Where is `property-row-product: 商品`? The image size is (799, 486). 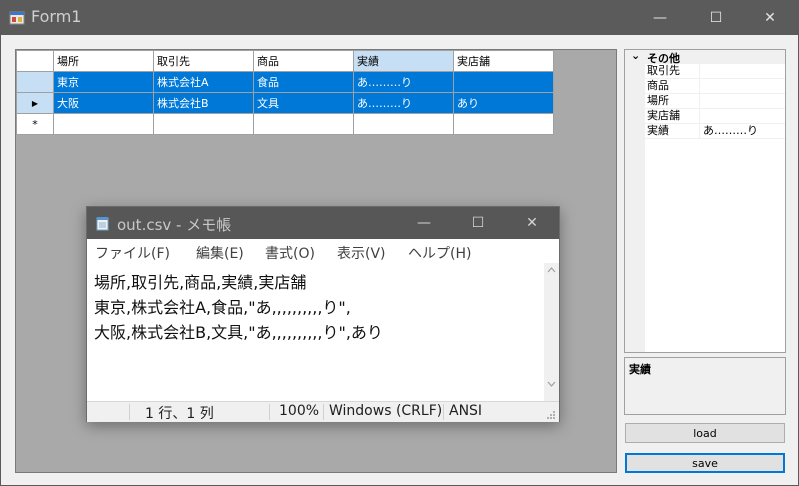 property-row-product: 商品 is located at coordinates (705, 86).